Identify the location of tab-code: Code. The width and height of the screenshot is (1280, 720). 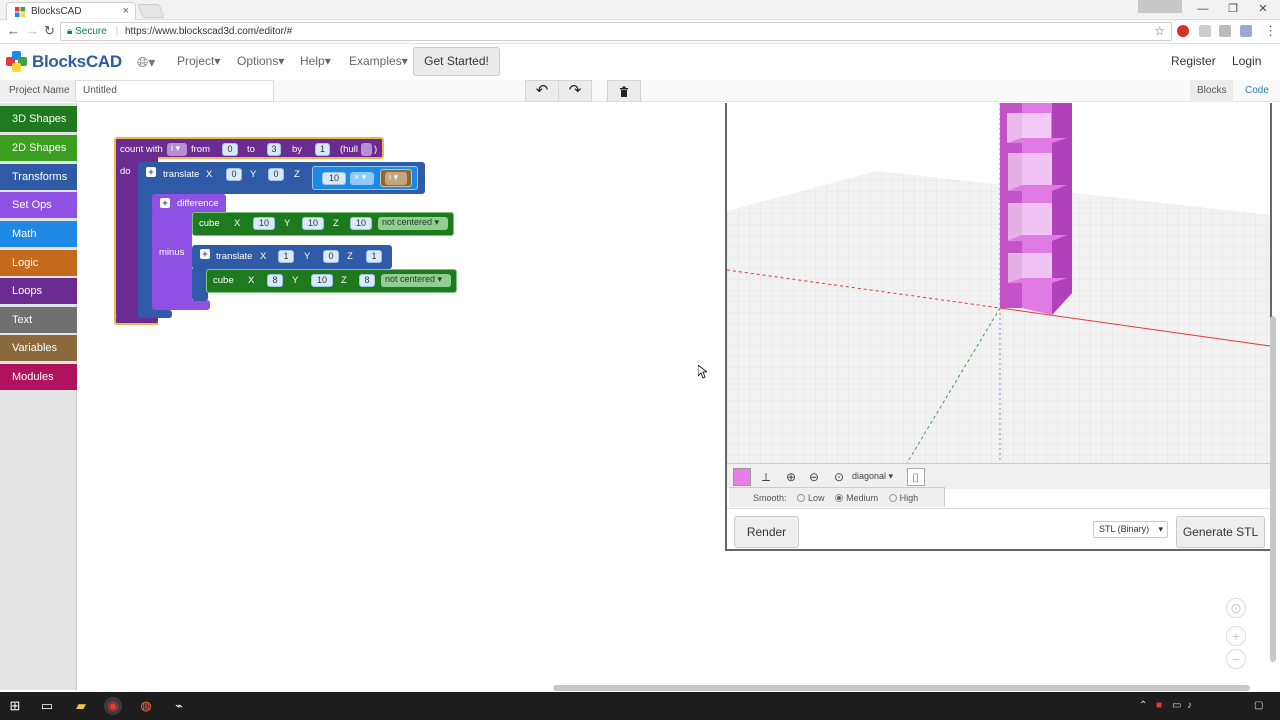
(1257, 91).